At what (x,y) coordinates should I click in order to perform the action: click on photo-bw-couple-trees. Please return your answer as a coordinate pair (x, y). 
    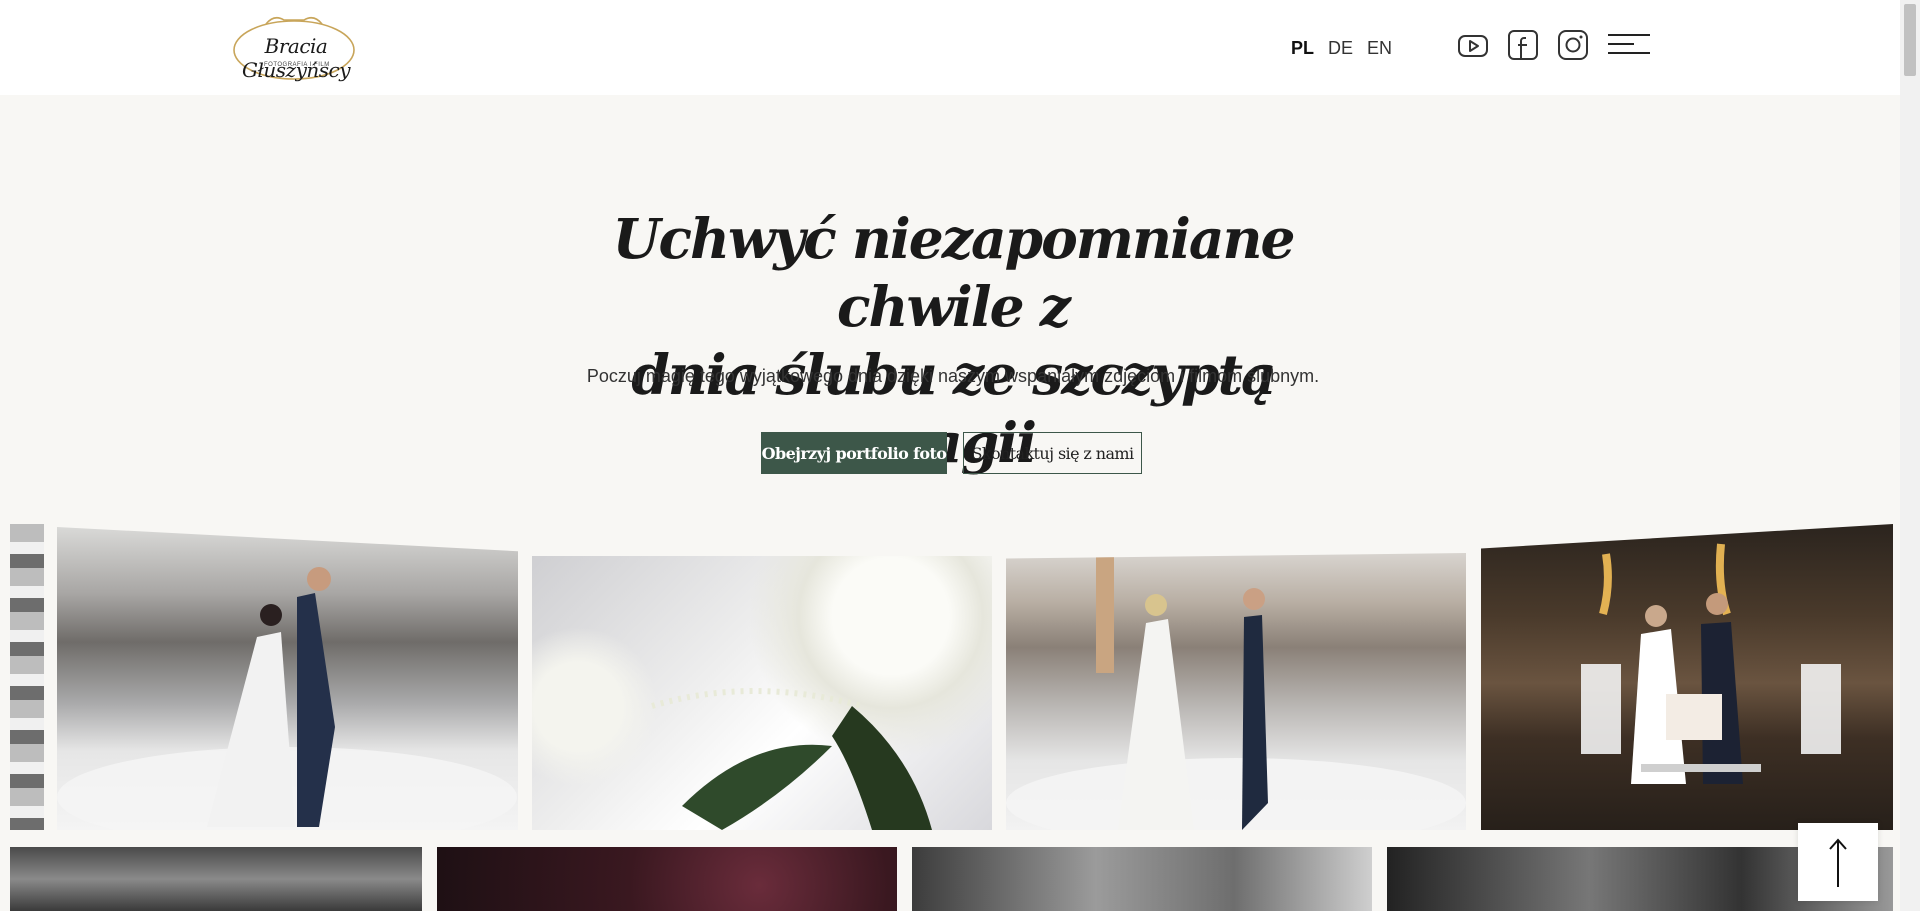
    Looking at the image, I should click on (216, 879).